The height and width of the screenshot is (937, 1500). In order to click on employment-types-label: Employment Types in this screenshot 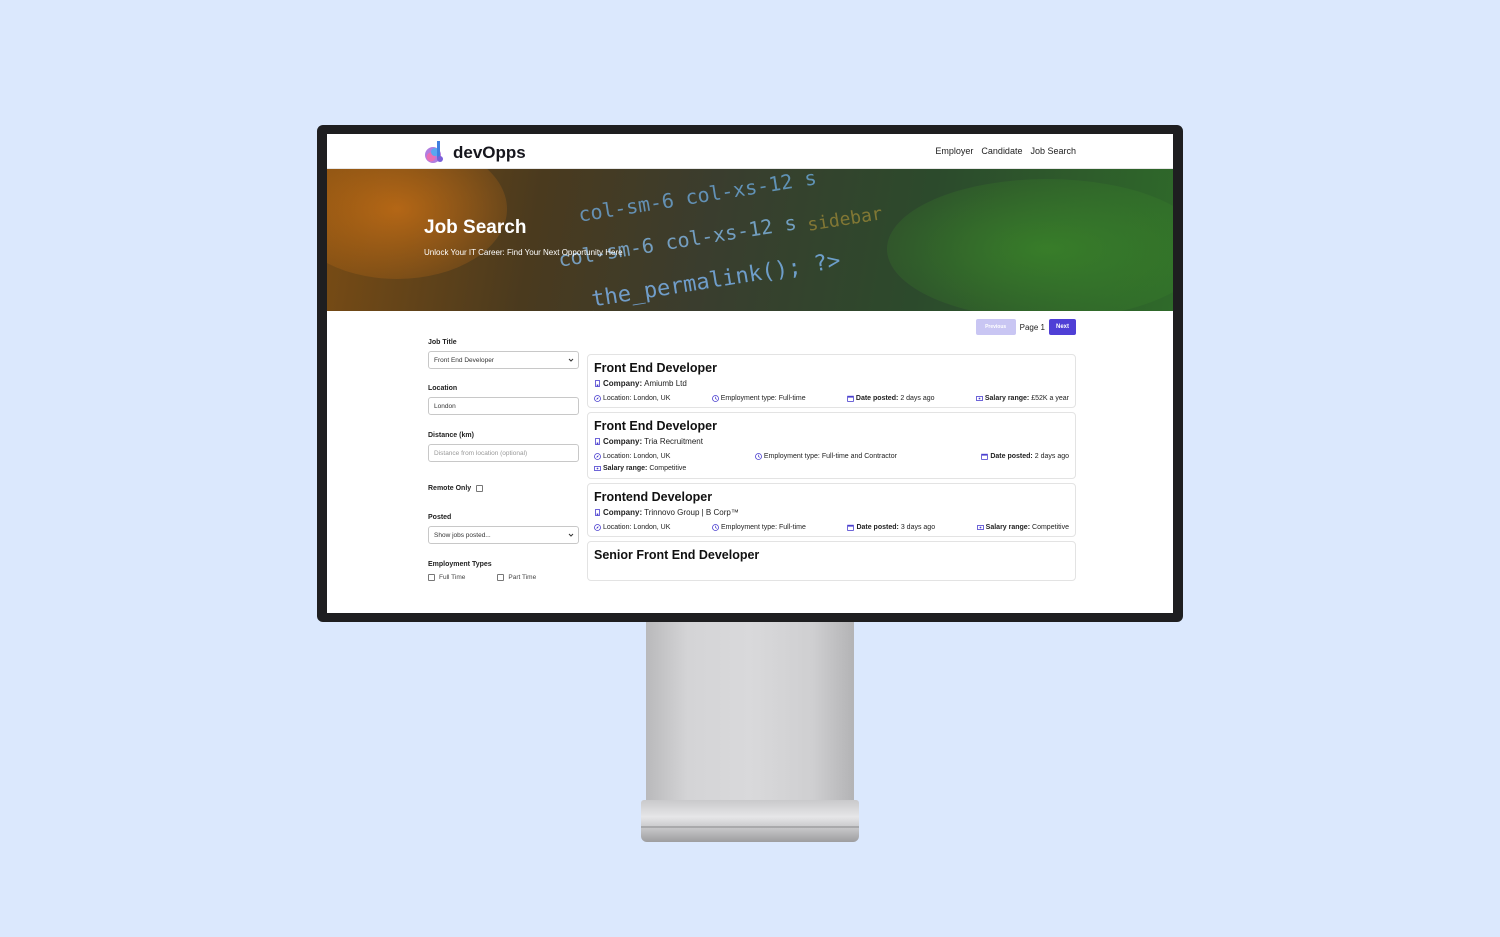, I will do `click(460, 564)`.